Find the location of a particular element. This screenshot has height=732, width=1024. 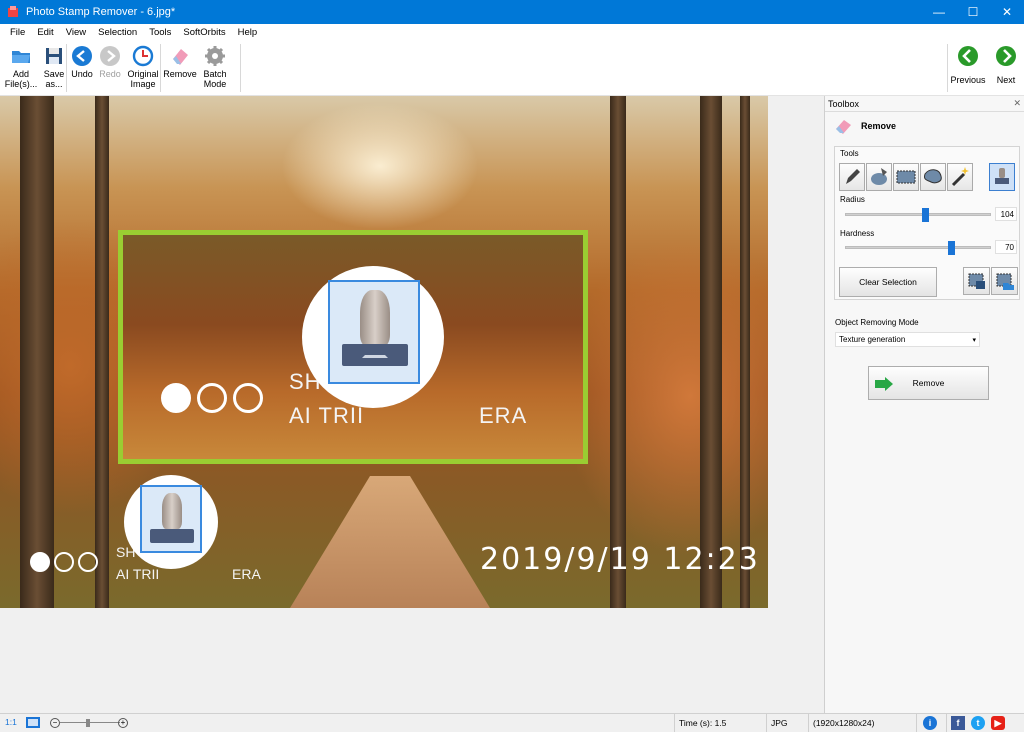

undo-button: Undo is located at coordinates (82, 68).